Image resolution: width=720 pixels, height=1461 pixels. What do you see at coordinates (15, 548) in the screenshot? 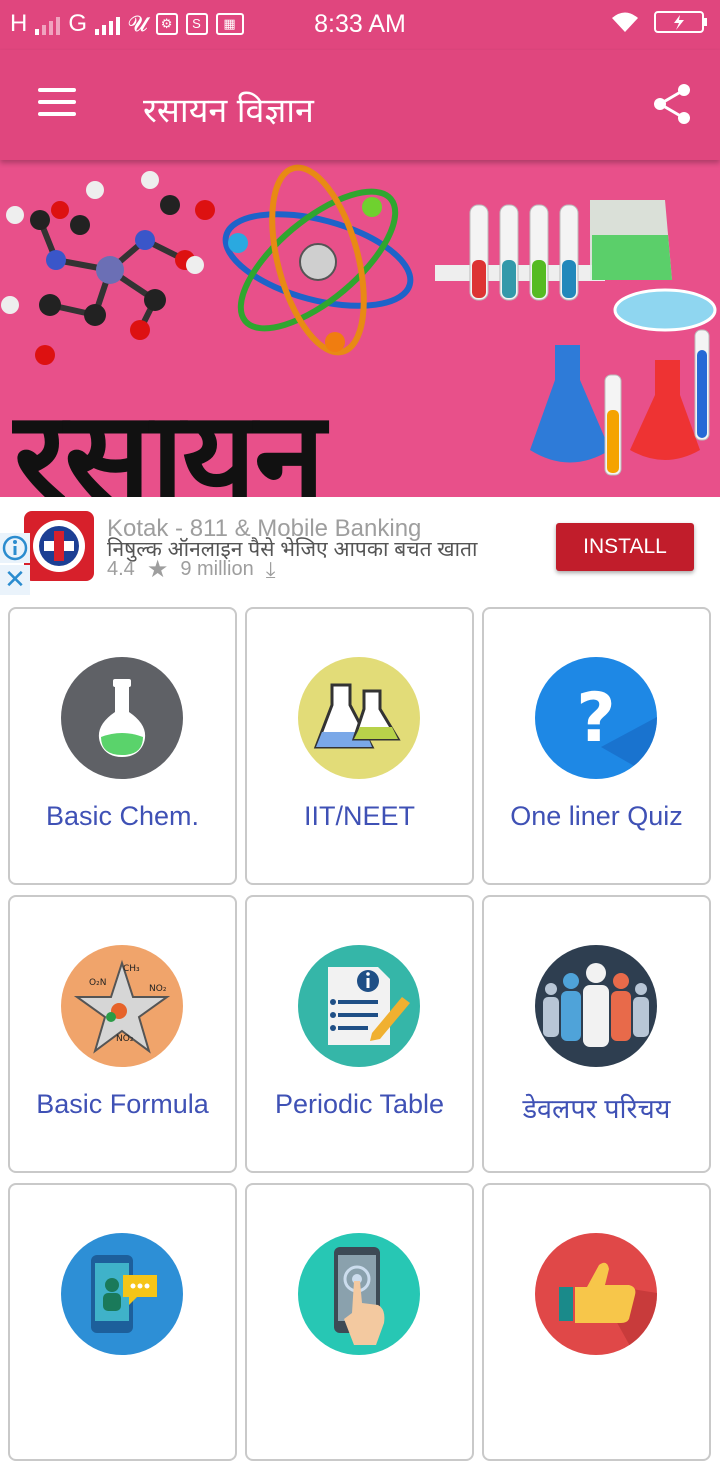
I see `ad-info-icon` at bounding box center [15, 548].